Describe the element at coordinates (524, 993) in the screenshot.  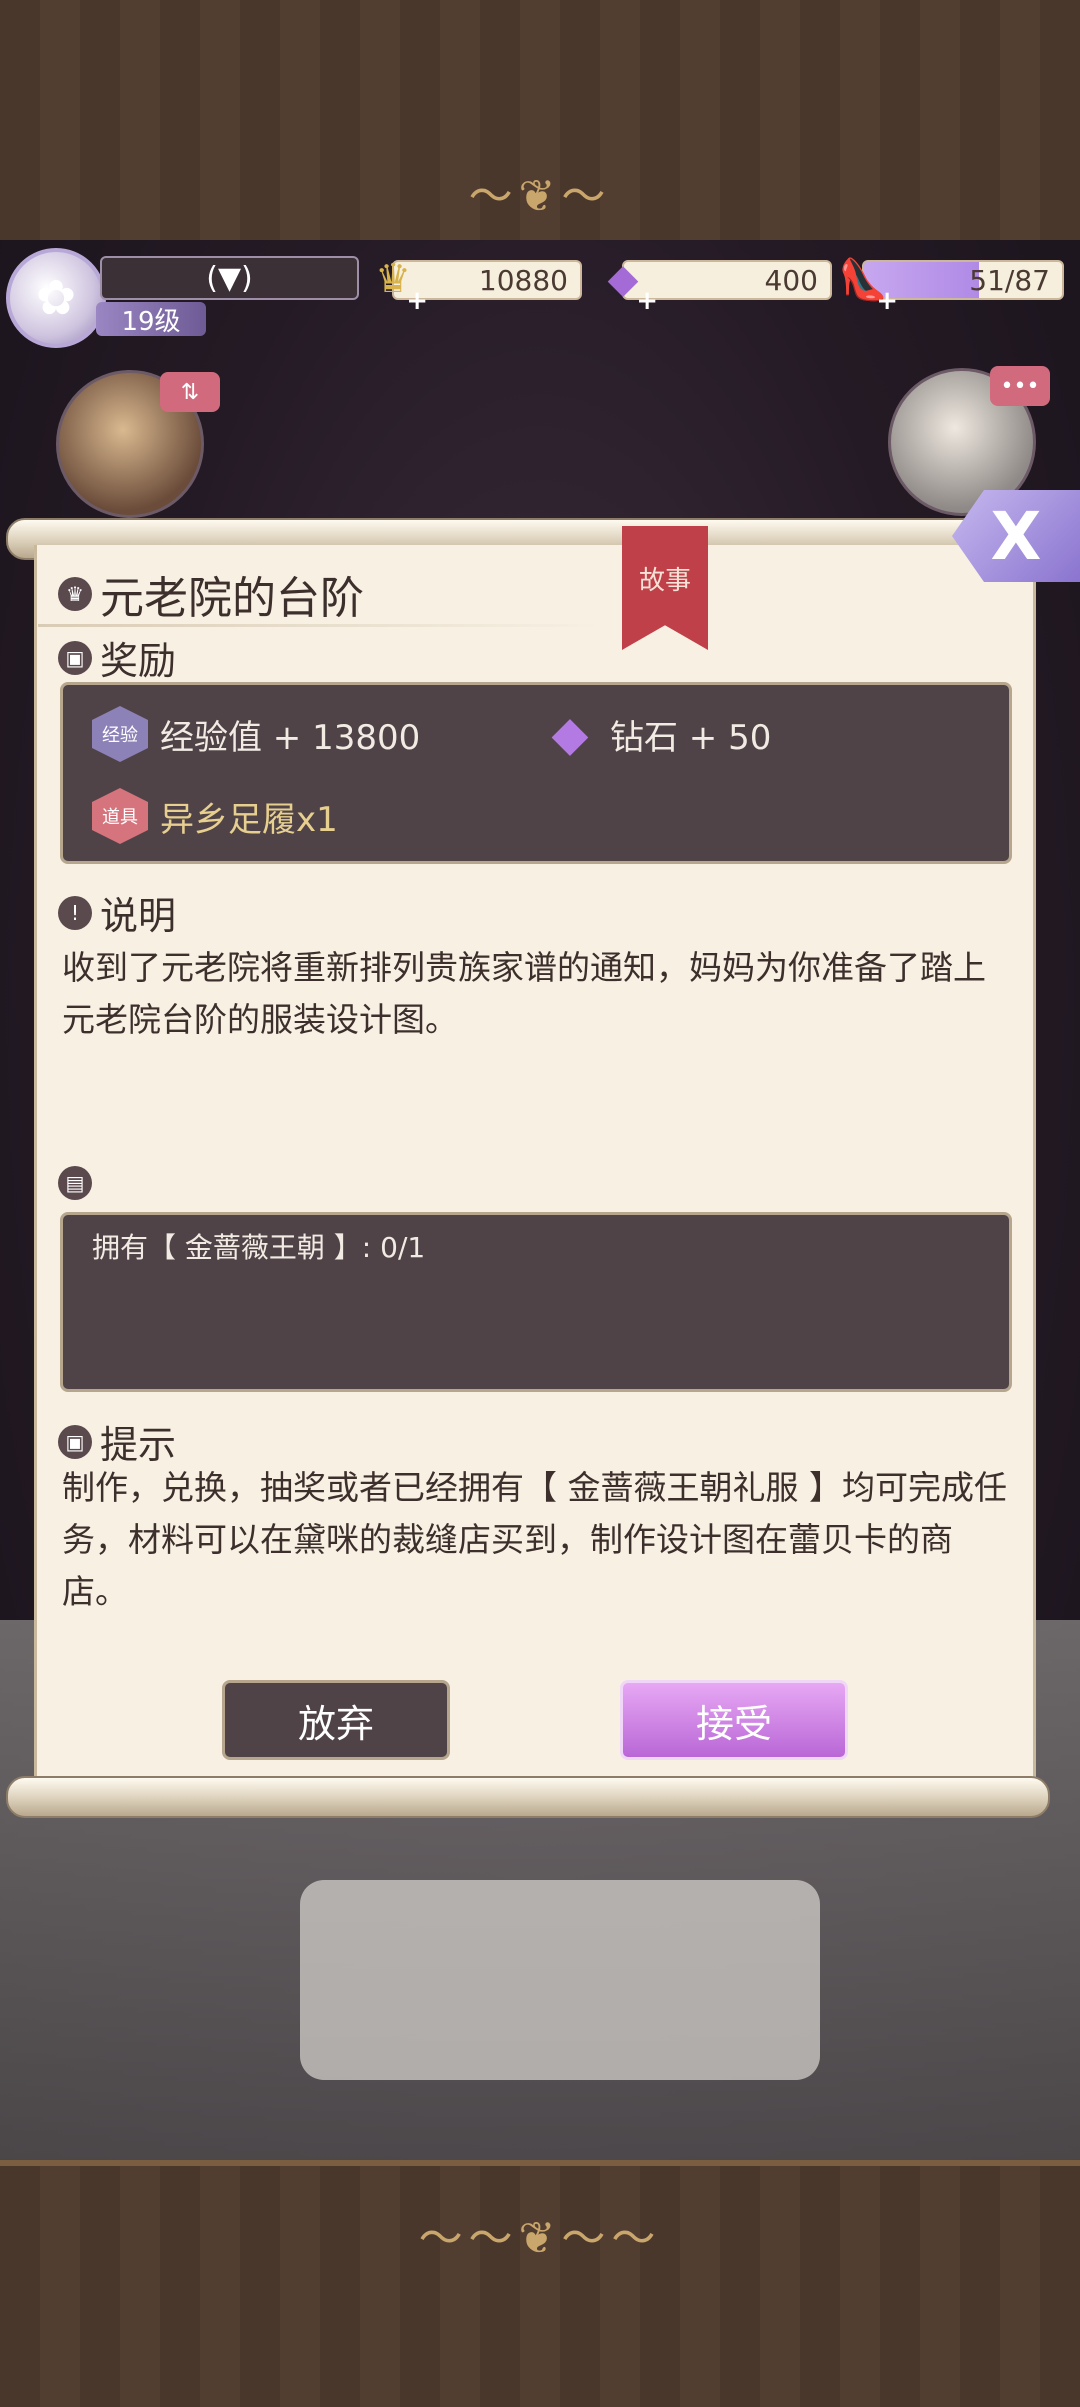
I see `description-text: 收到了元老院将重新排列贵族家谱的通知，妈妈为你准备了踏上元老院台阶的服装设计图。` at that location.